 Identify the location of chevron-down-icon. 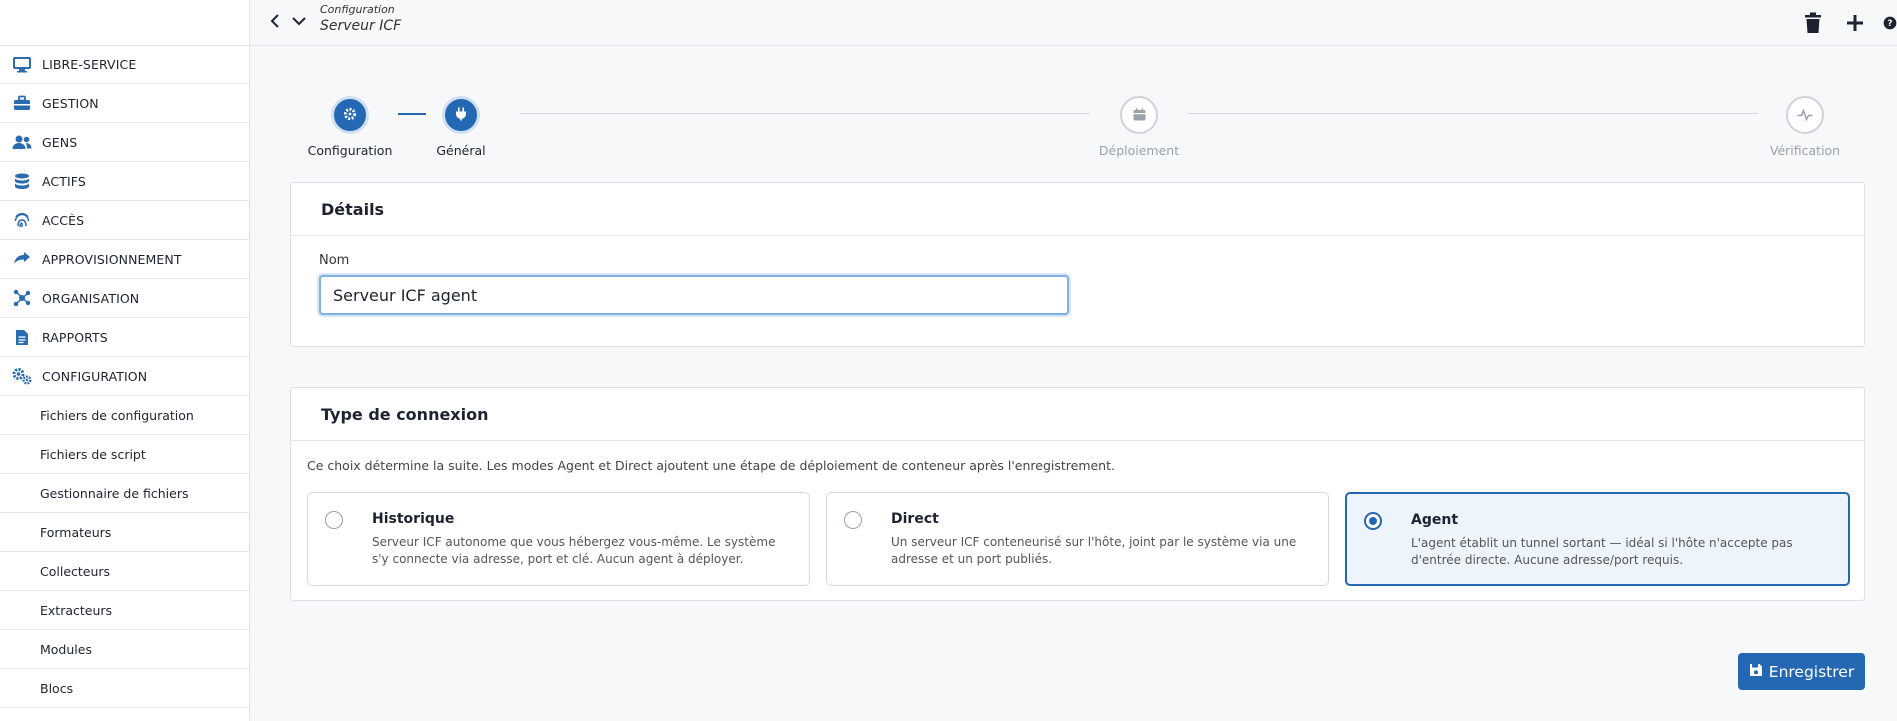
(299, 21).